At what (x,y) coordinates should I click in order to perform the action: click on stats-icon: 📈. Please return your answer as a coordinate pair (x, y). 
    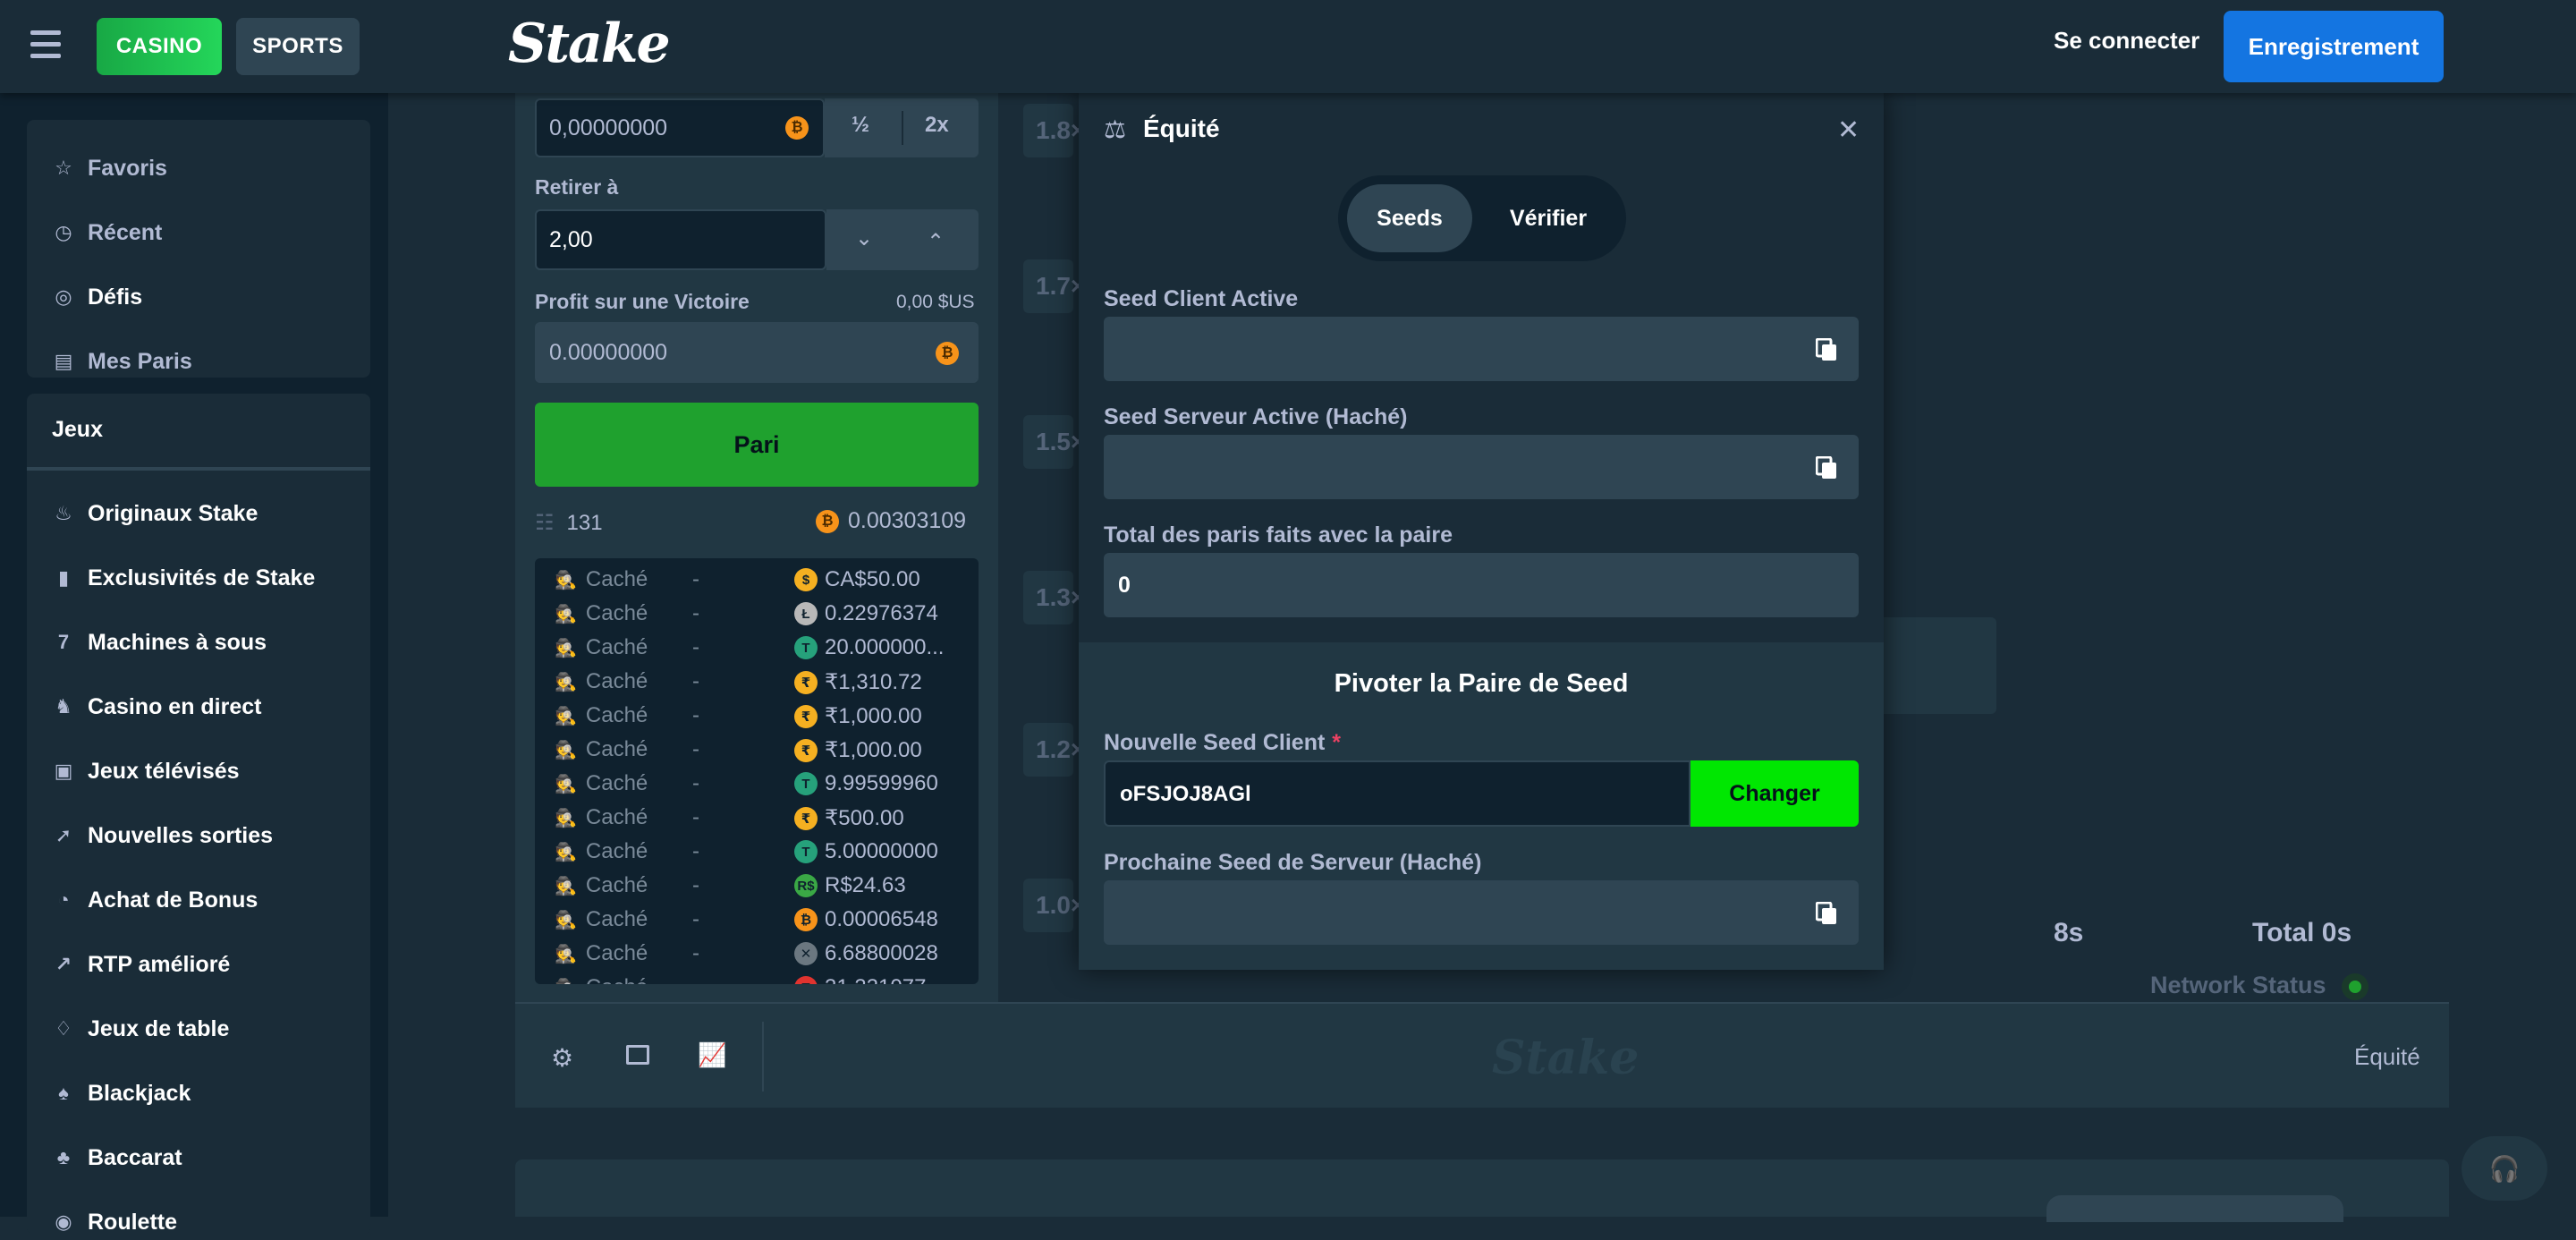
    Looking at the image, I should click on (712, 1055).